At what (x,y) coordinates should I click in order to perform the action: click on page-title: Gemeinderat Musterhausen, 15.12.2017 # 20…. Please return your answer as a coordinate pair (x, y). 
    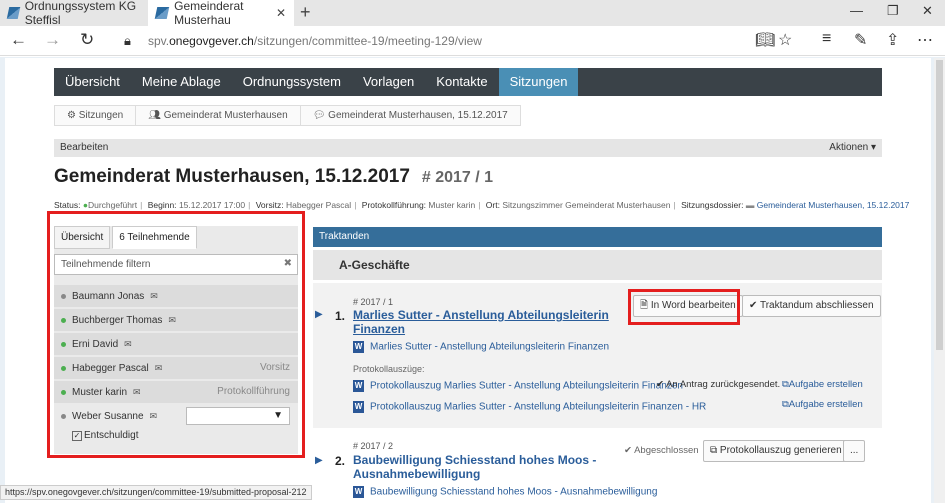
    Looking at the image, I should click on (273, 177).